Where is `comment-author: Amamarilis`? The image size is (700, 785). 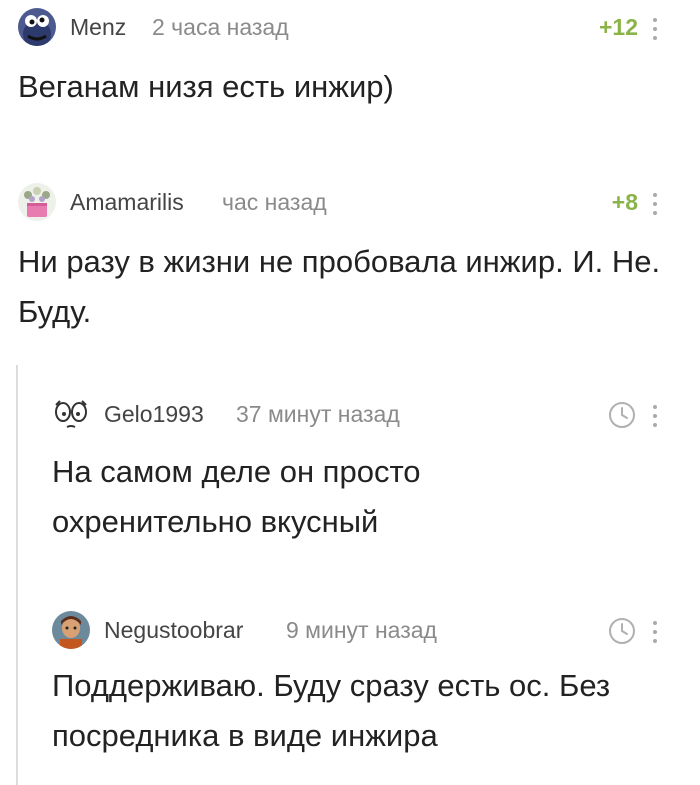
comment-author: Amamarilis is located at coordinates (127, 202).